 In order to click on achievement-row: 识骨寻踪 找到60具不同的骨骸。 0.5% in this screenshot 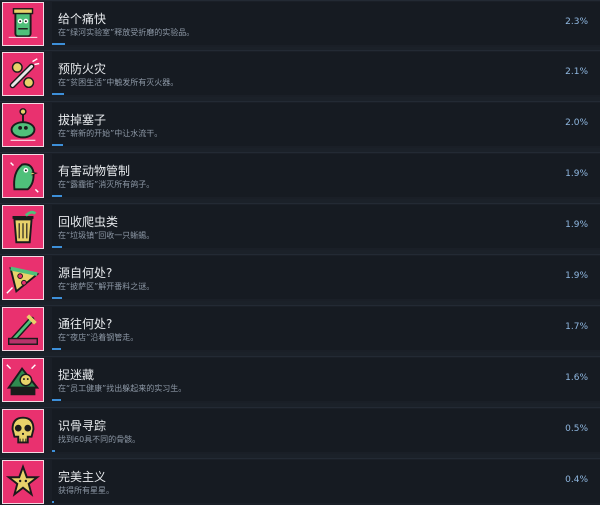, I will do `click(300, 430)`.